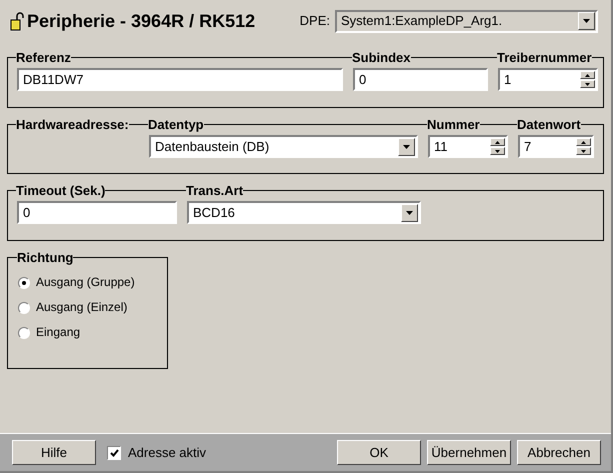 The image size is (613, 473). What do you see at coordinates (17, 21) in the screenshot?
I see `lock-icon` at bounding box center [17, 21].